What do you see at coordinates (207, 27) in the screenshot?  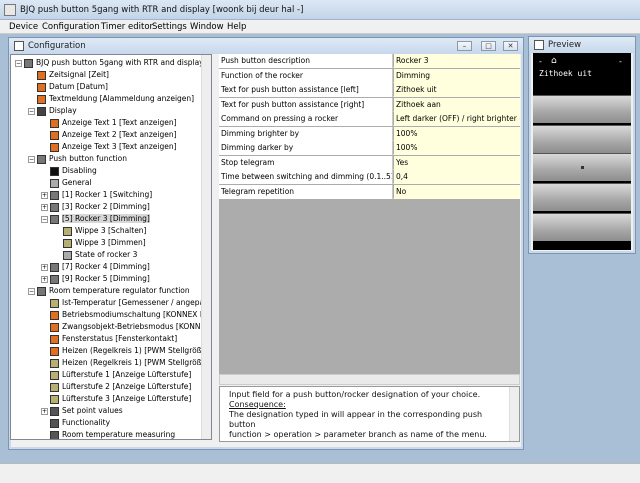 I see `menu-window: Window` at bounding box center [207, 27].